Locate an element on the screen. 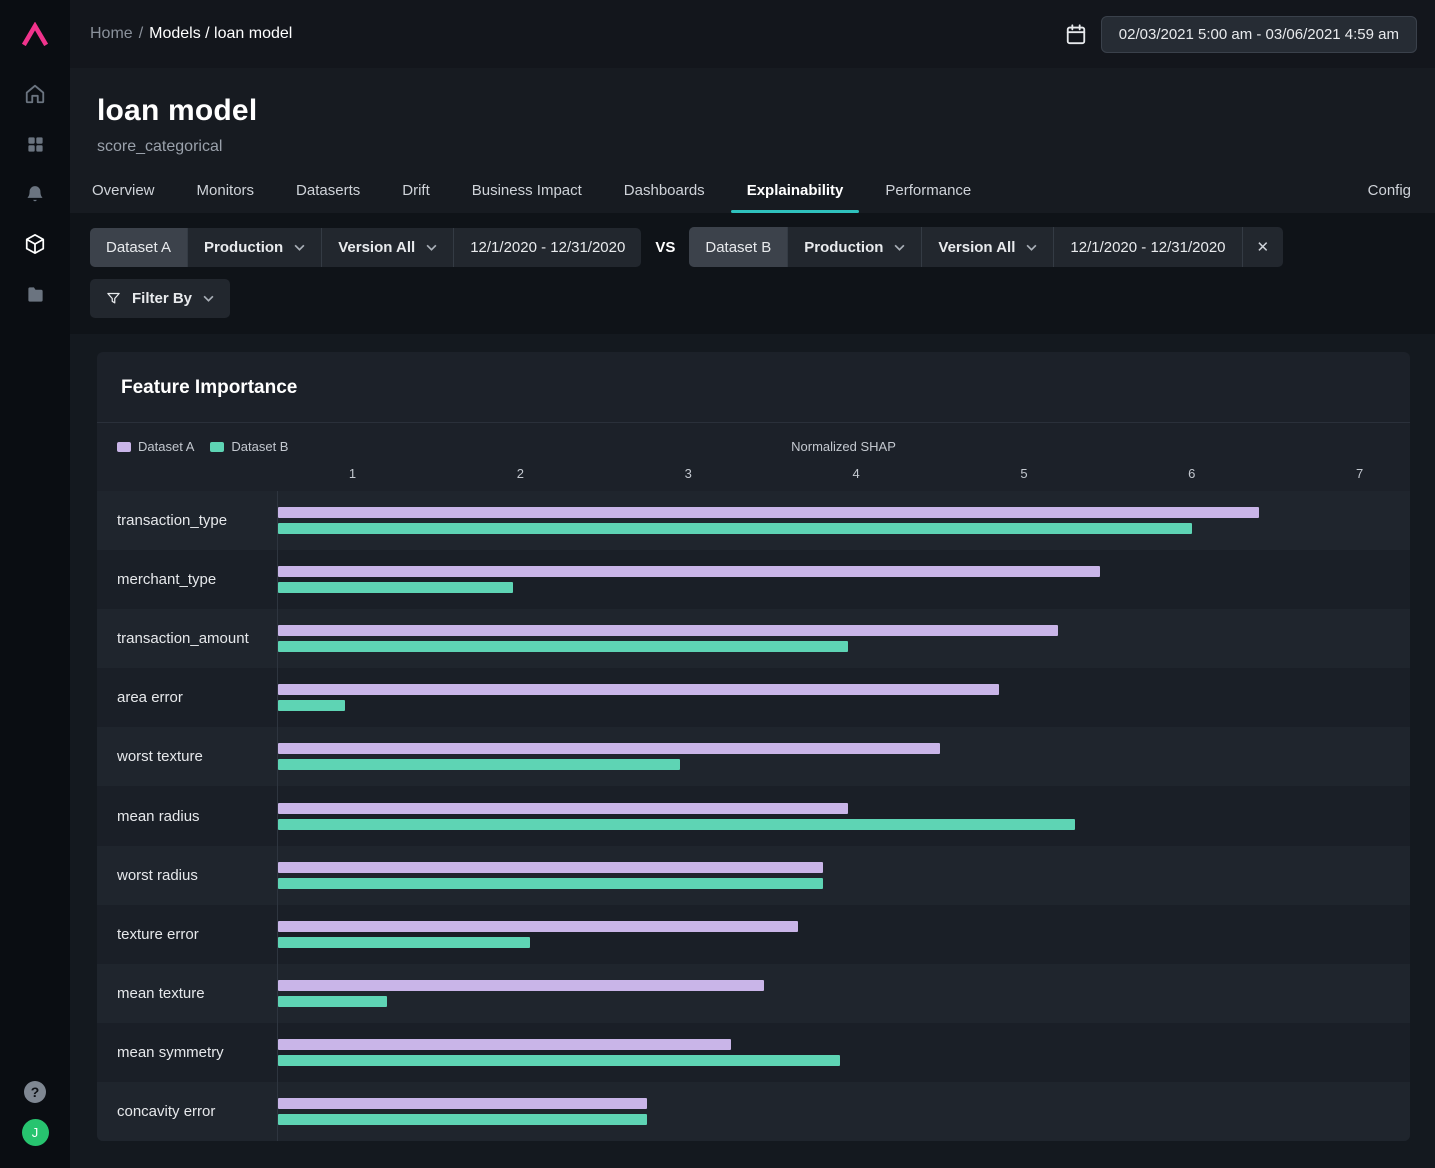  breadcrumb: Home / Models / loan model is located at coordinates (191, 34).